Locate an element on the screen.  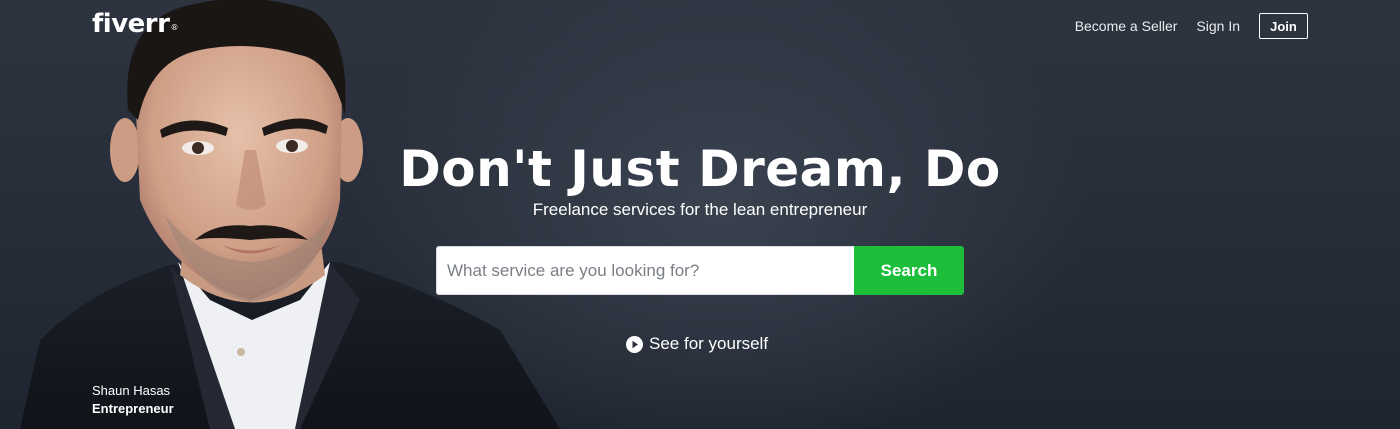
see-for-yourself-label: See for yourself is located at coordinates (709, 343).